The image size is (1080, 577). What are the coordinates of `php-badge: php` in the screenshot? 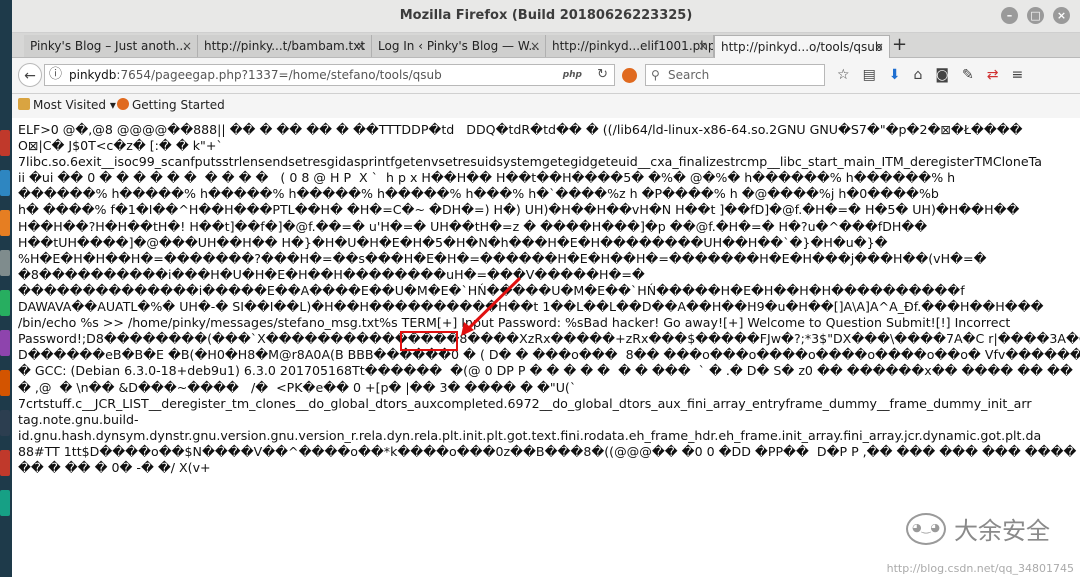 It's located at (572, 75).